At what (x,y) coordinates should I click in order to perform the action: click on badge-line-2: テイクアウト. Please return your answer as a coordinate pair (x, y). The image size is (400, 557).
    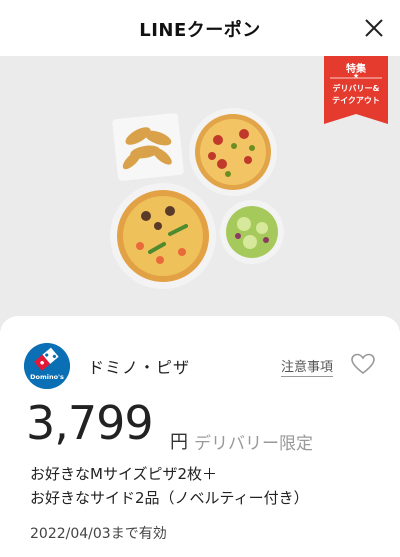
    Looking at the image, I should click on (356, 100).